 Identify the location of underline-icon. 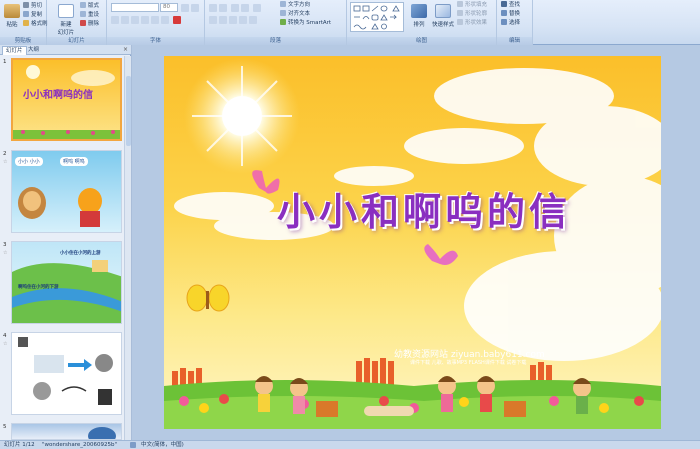
(135, 20).